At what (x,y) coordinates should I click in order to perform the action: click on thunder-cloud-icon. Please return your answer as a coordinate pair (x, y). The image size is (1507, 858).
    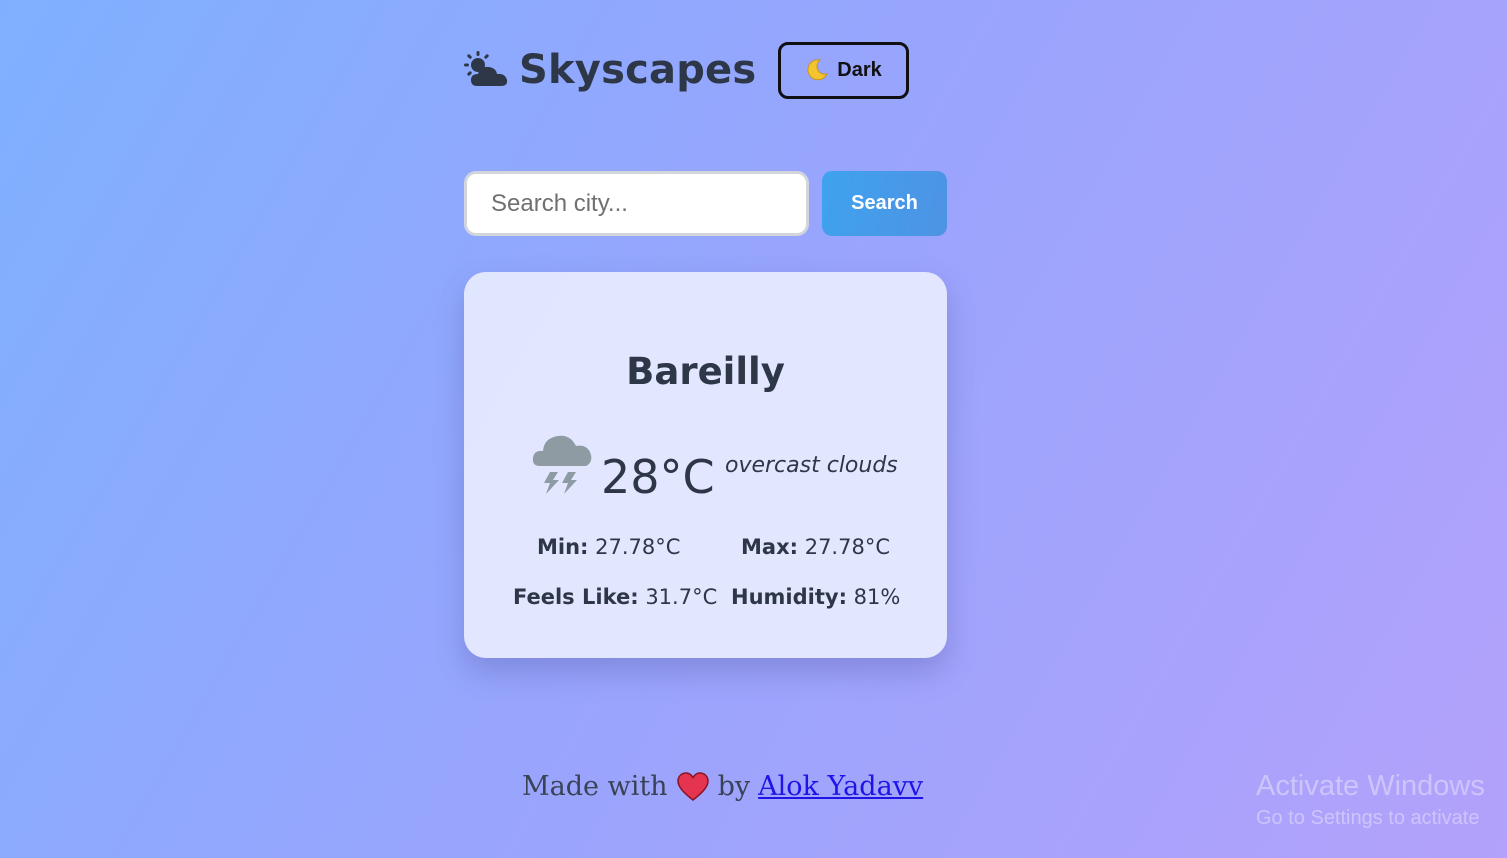
    Looking at the image, I should click on (564, 462).